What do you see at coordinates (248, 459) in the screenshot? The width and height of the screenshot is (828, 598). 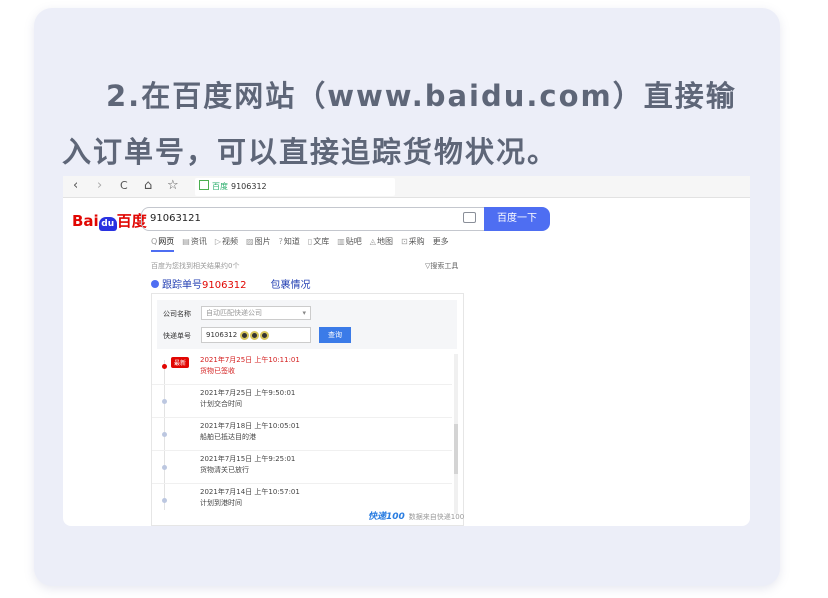 I see `event-time: 2021年7月15日 上午9:25:01` at bounding box center [248, 459].